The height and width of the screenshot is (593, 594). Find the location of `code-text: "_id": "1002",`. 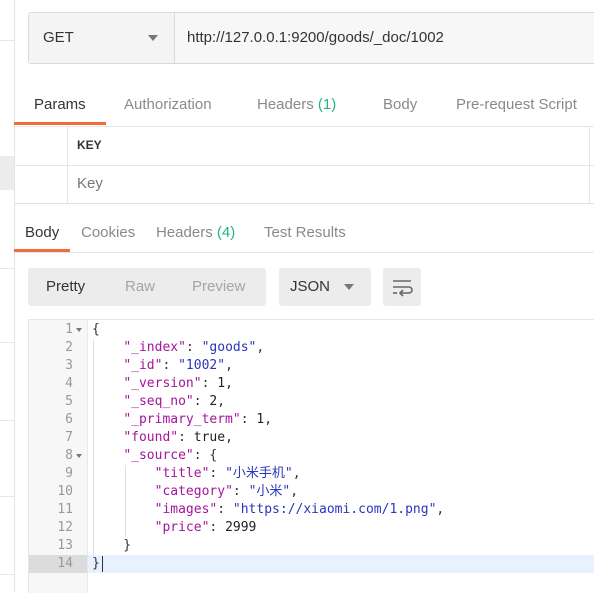

code-text: "_id": "1002", is located at coordinates (178, 365).